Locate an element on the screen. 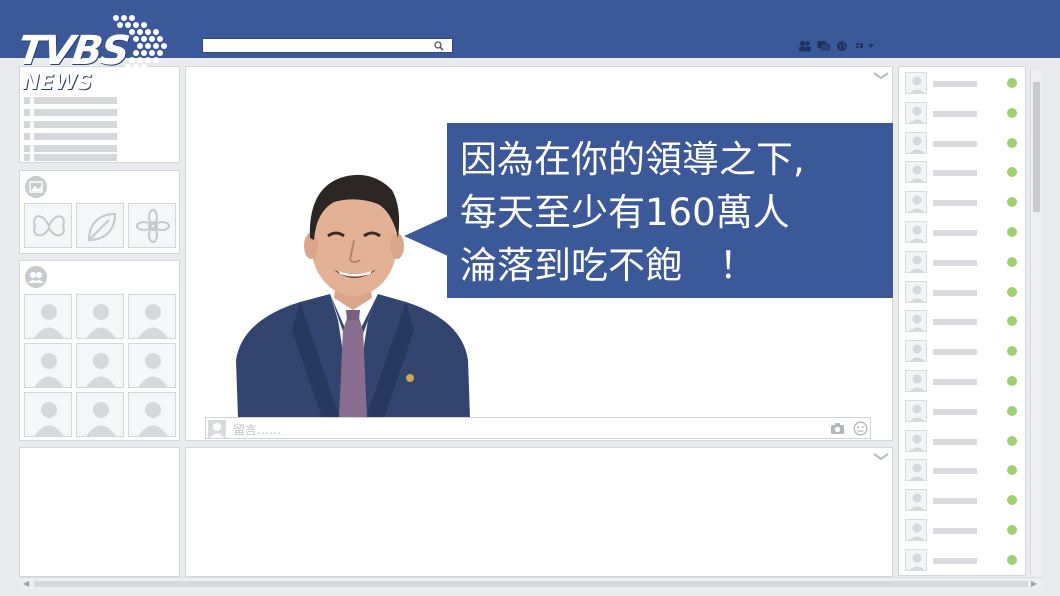 The width and height of the screenshot is (1060, 596). quote-text: 因為在你的領導之下, 每天至少有160萬人 淪落到吃不飽 ！ is located at coordinates (632, 212).